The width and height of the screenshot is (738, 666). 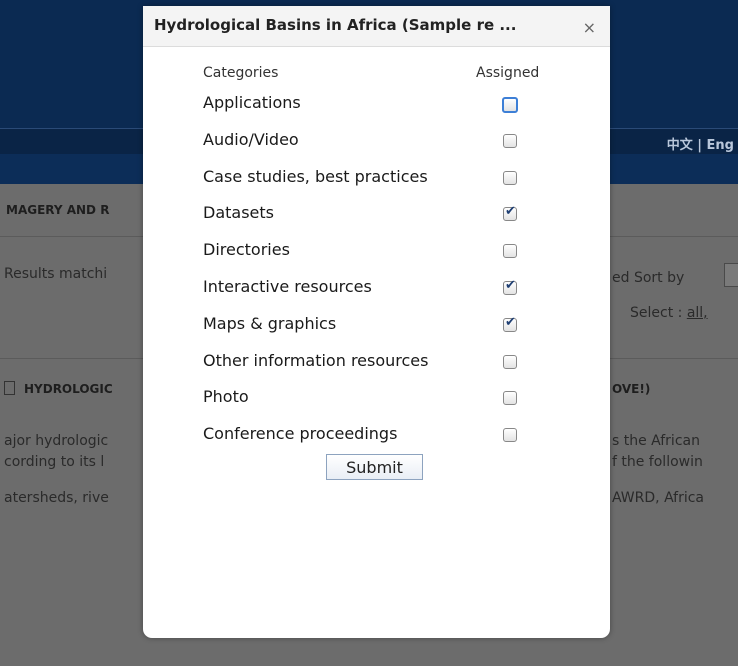 I want to click on category-label: Datasets, so click(x=238, y=212).